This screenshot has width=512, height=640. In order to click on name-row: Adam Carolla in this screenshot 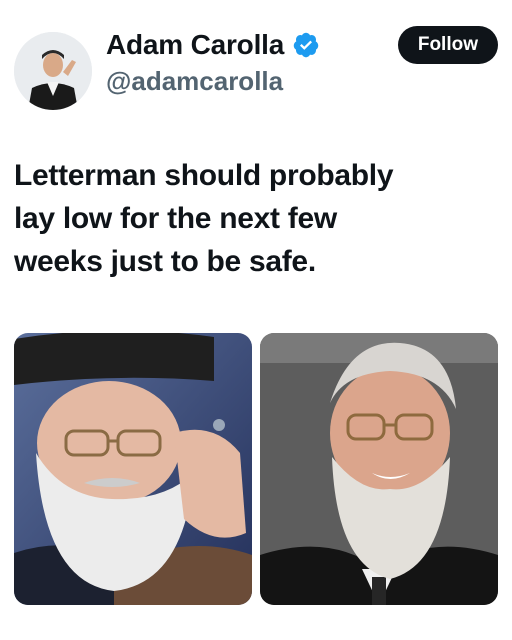, I will do `click(213, 45)`.